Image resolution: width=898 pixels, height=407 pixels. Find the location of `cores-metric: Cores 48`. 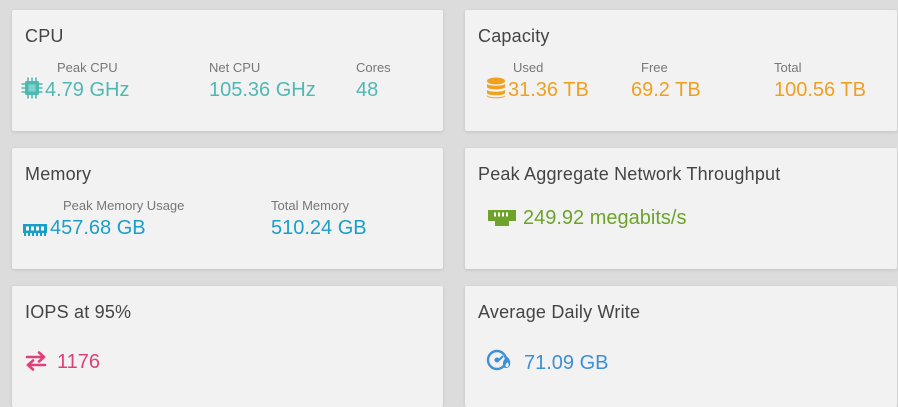

cores-metric: Cores 48 is located at coordinates (373, 81).